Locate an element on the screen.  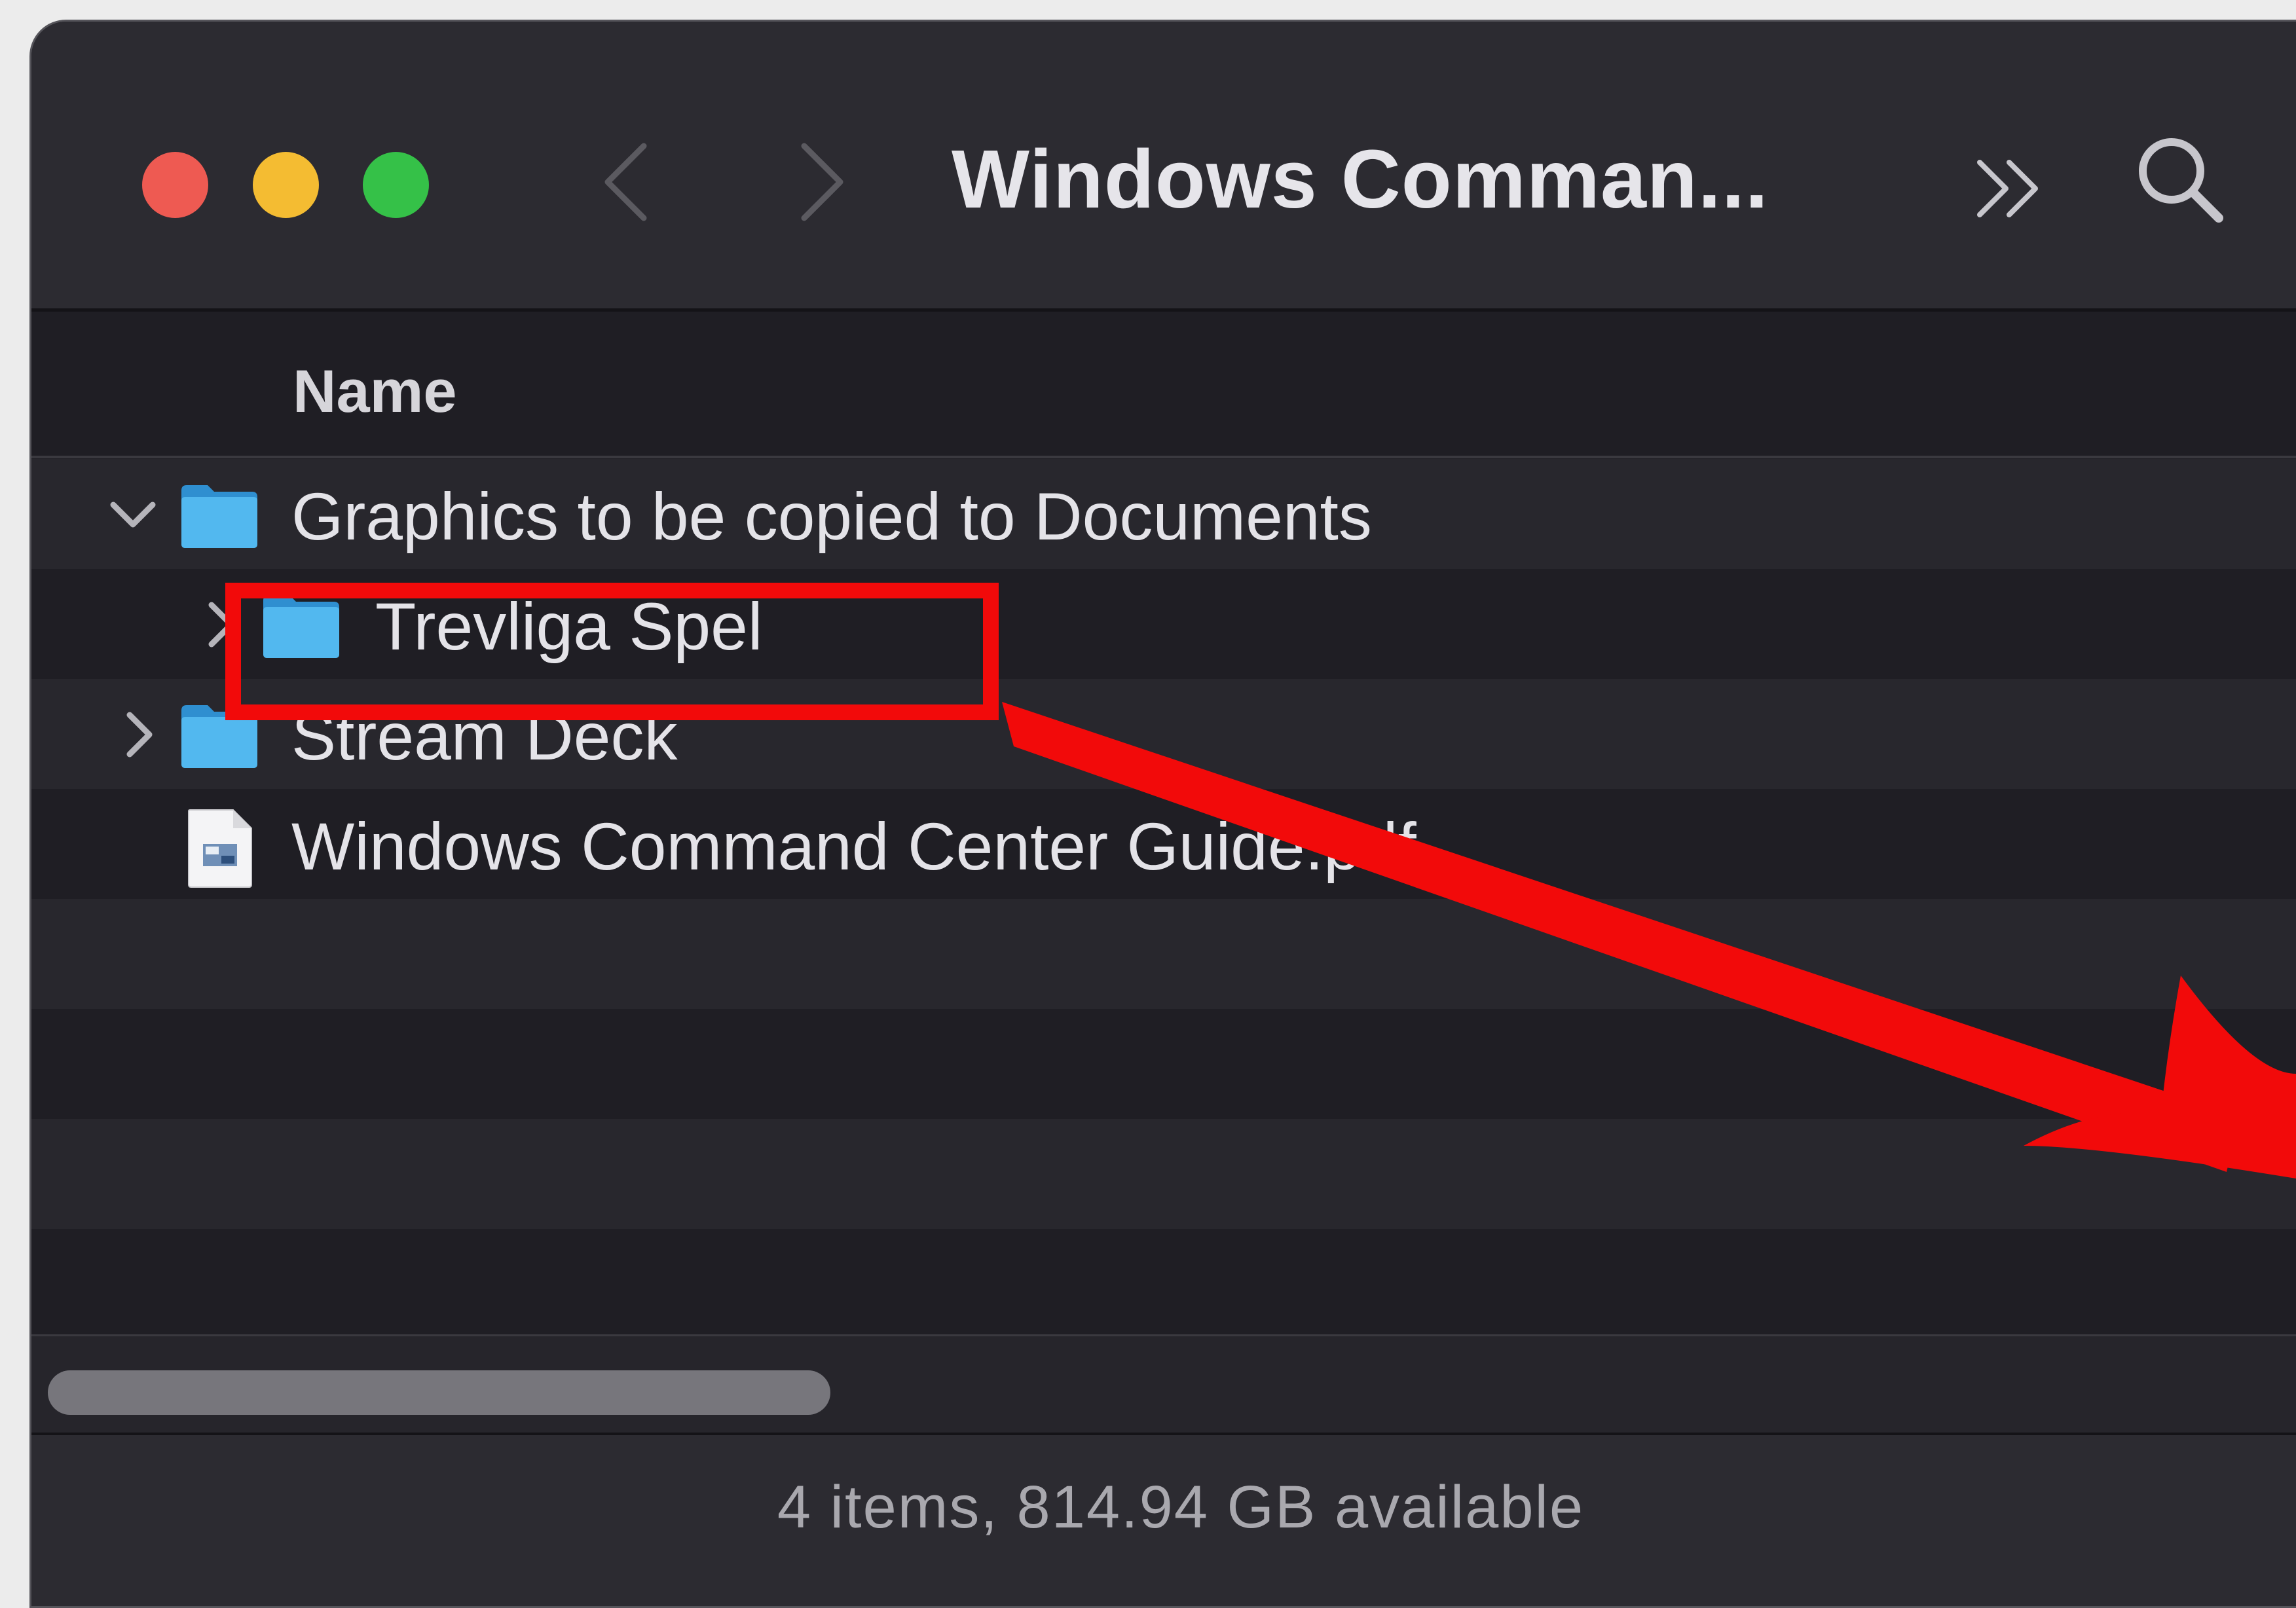
horizontal-scrollbar is located at coordinates (1163, 1384).